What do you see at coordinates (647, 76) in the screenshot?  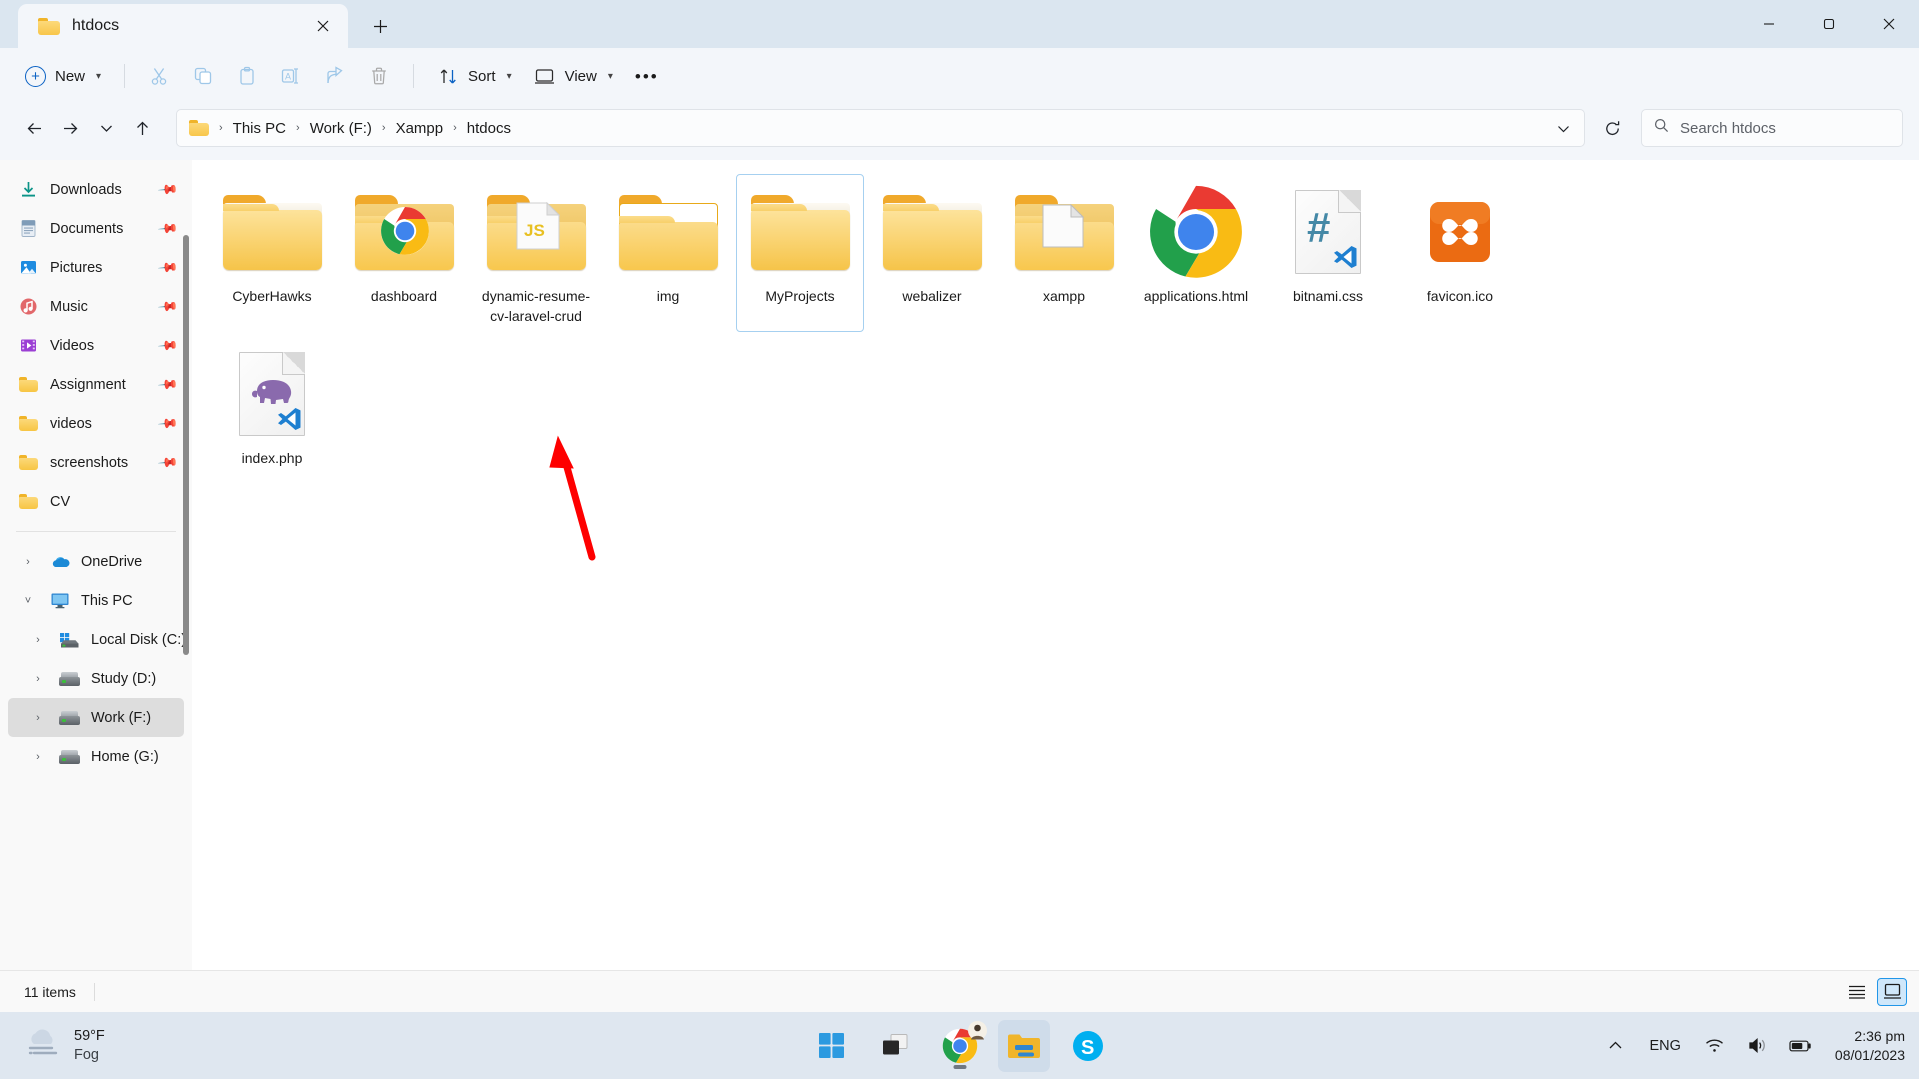 I see `more-options-button: •••` at bounding box center [647, 76].